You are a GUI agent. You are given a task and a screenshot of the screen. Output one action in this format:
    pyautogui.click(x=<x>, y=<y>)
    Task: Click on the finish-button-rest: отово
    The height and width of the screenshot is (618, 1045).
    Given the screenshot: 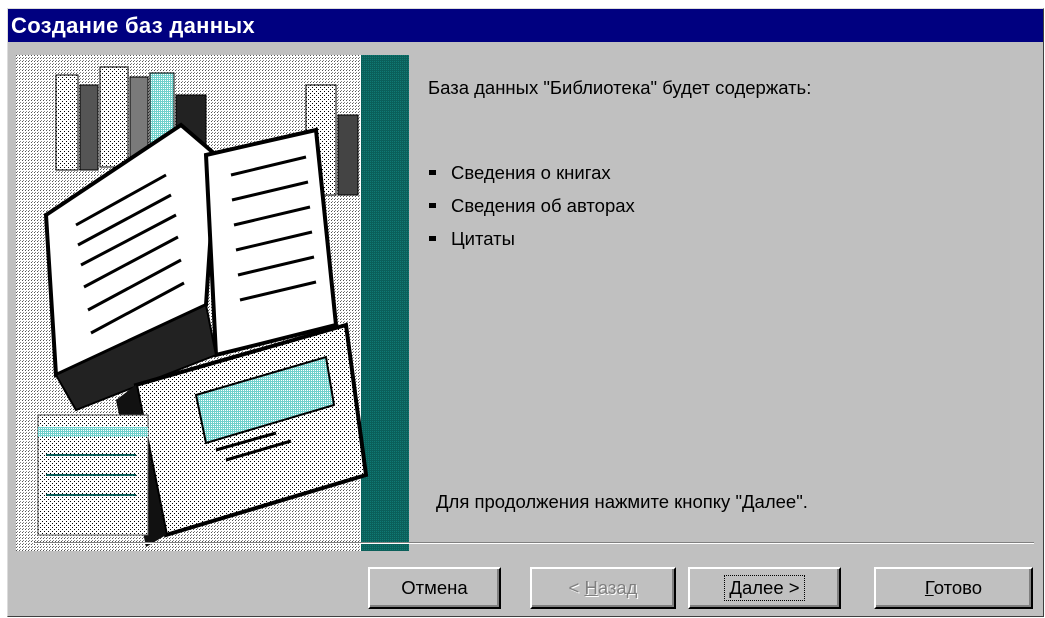 What is the action you would take?
    pyautogui.click(x=958, y=587)
    